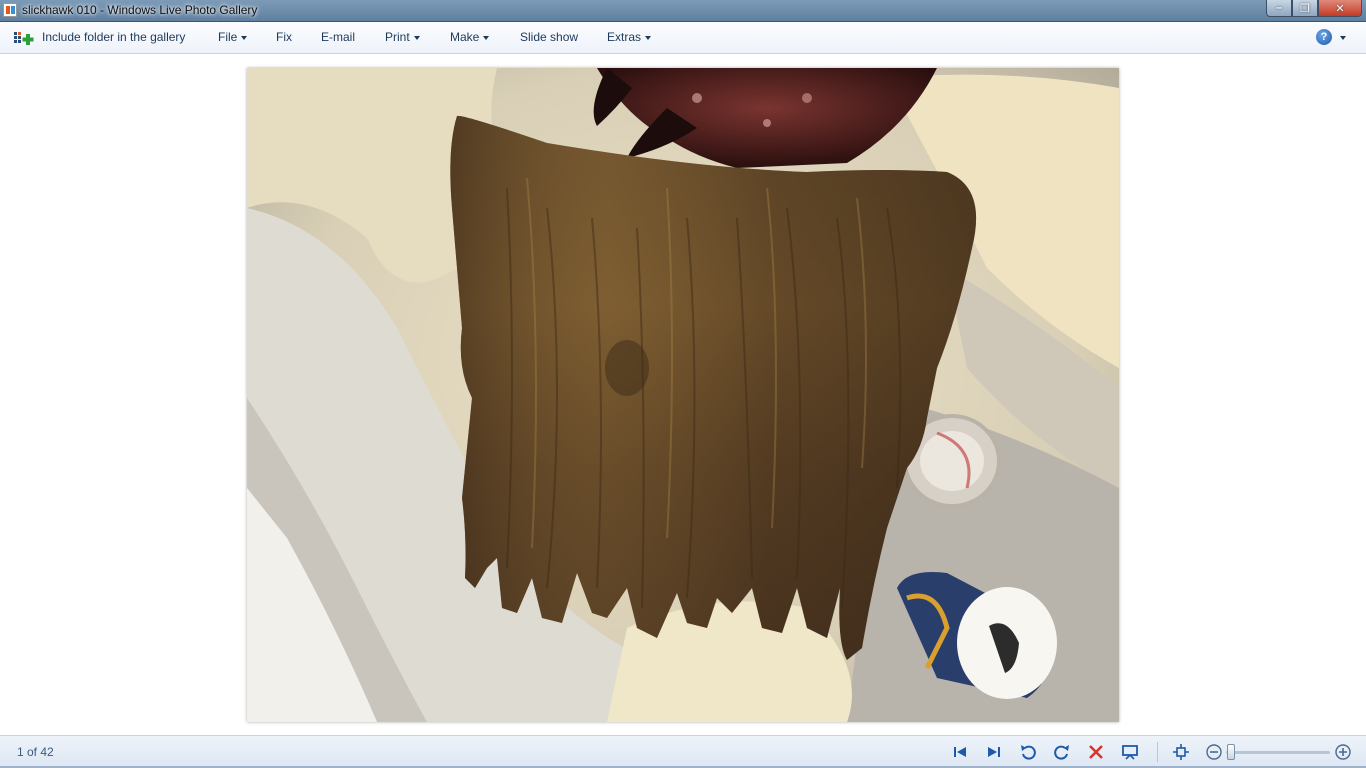 The height and width of the screenshot is (768, 1366). I want to click on next-icon, so click(994, 752).